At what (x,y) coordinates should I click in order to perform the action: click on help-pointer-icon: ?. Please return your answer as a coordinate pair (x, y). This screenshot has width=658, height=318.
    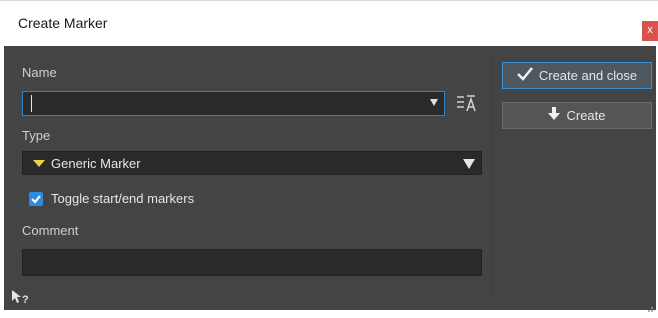
    Looking at the image, I should click on (21, 297).